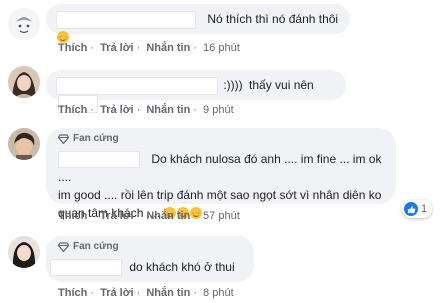 This screenshot has width=440, height=303. What do you see at coordinates (218, 110) in the screenshot?
I see `timestamp: 9 phút` at bounding box center [218, 110].